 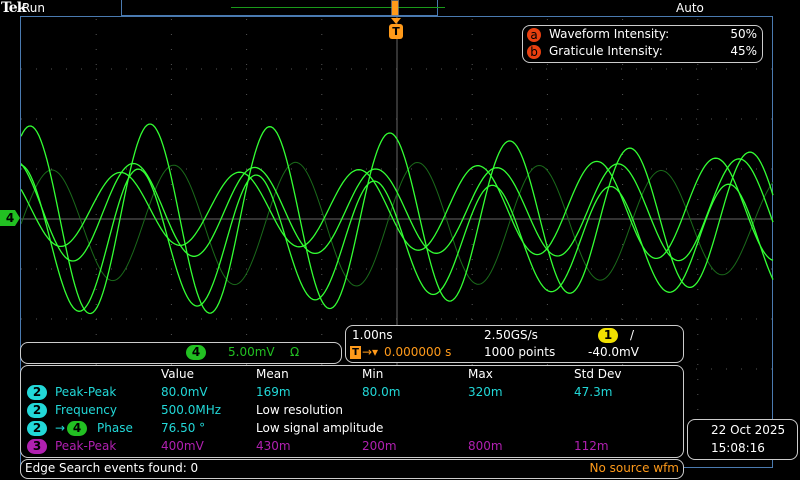 What do you see at coordinates (112, 468) in the screenshot?
I see `search-status: Edge Search events found: 0` at bounding box center [112, 468].